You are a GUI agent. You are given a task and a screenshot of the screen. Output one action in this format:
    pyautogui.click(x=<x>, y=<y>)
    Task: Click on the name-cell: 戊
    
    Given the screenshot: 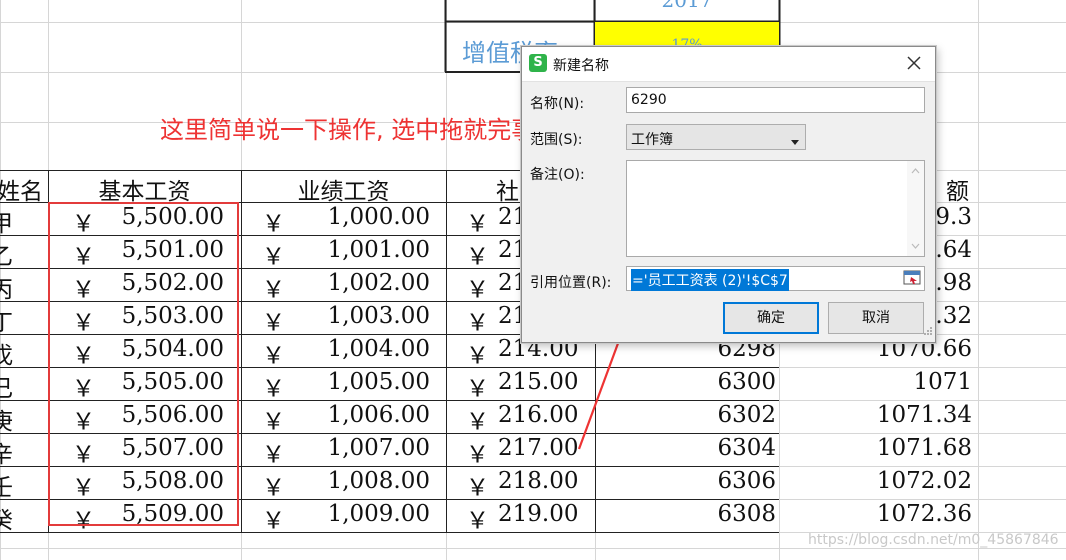 What is the action you would take?
    pyautogui.click(x=23, y=353)
    